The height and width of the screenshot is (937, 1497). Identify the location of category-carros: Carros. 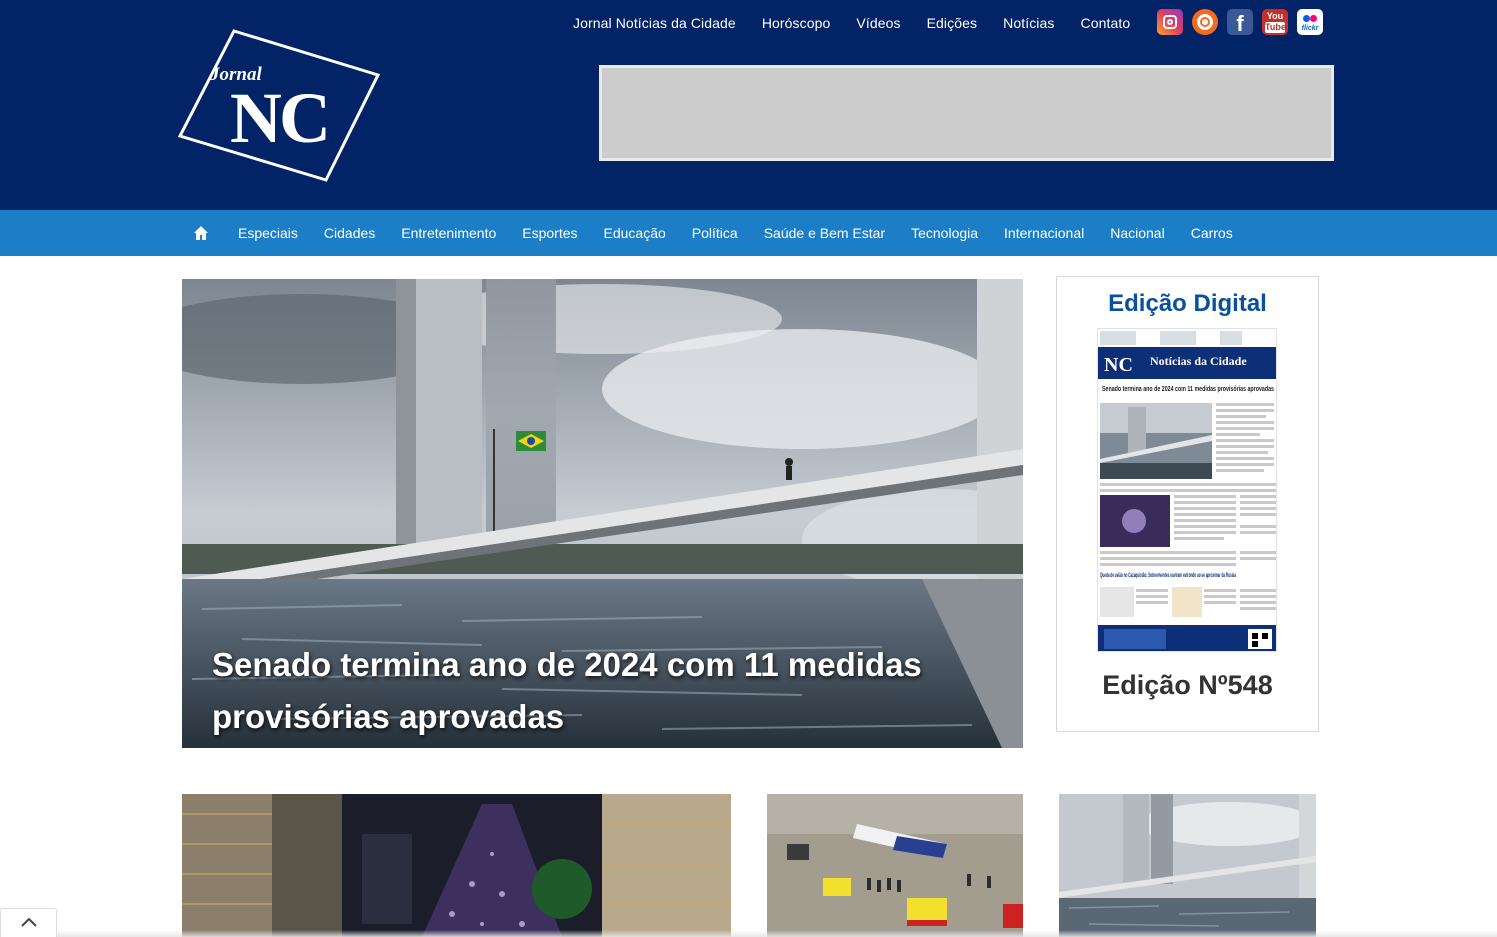
(1212, 233).